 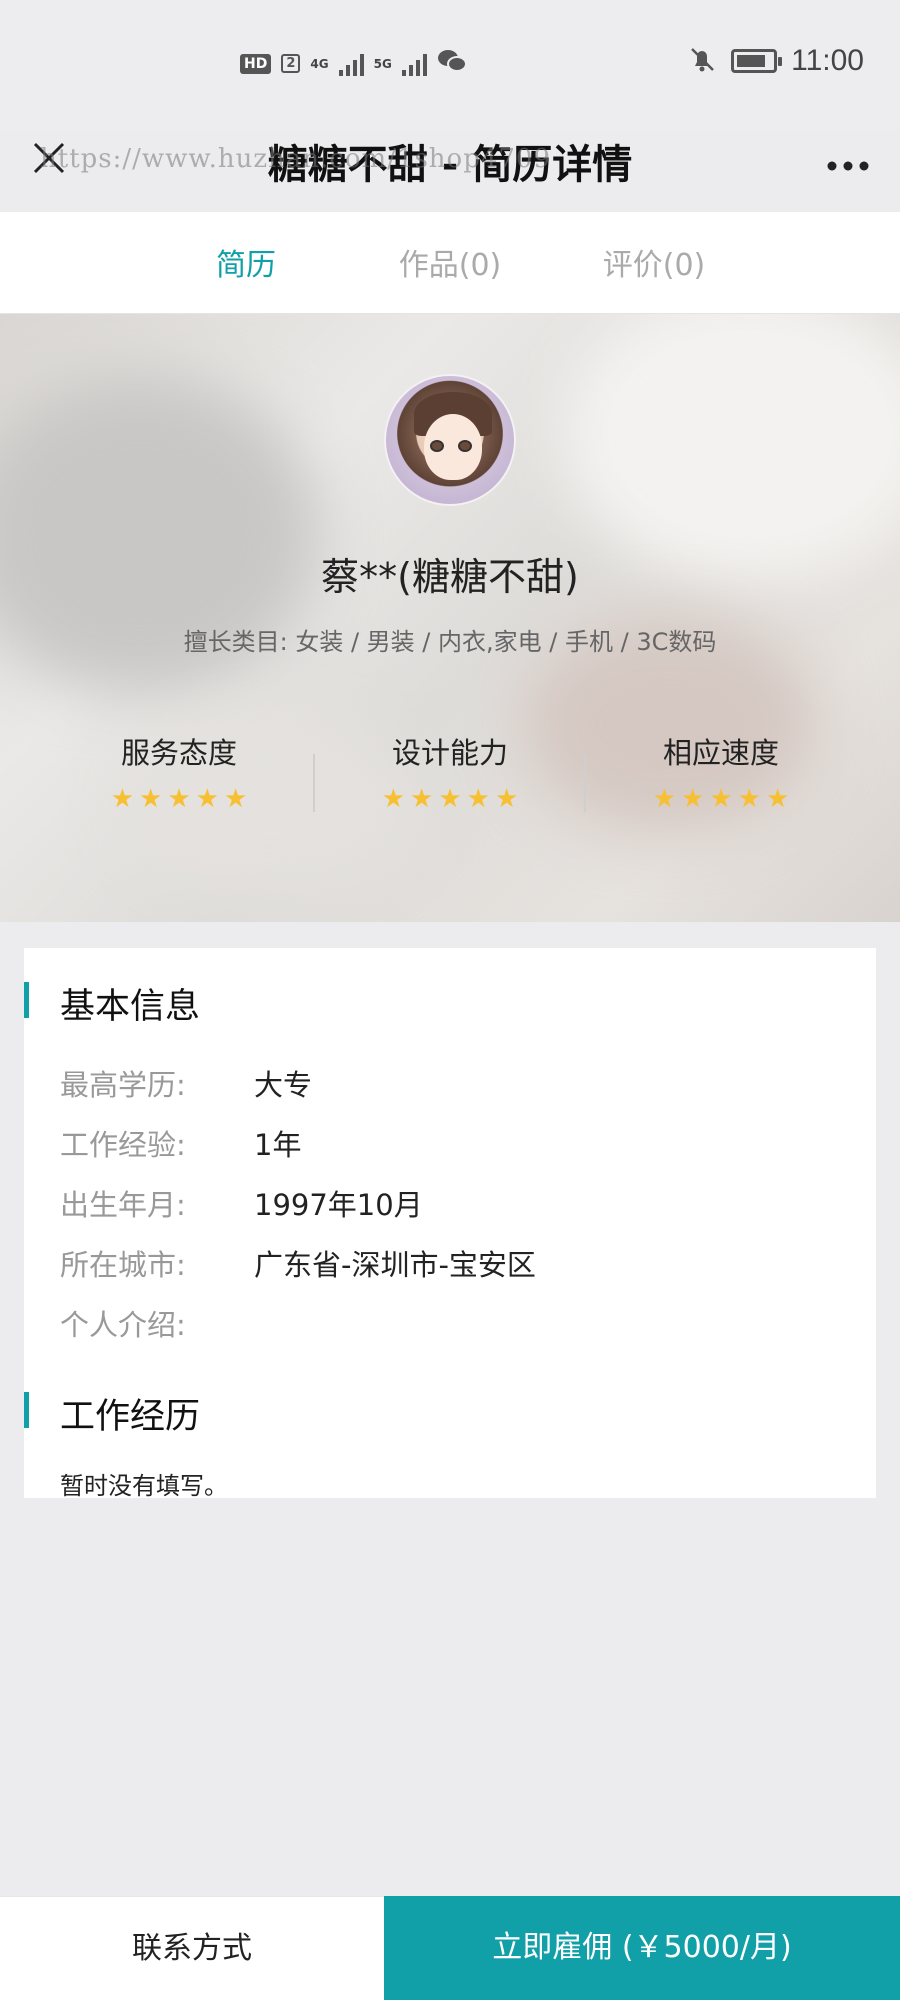 I want to click on status-left: HD 2 4G 5G, so click(x=353, y=63).